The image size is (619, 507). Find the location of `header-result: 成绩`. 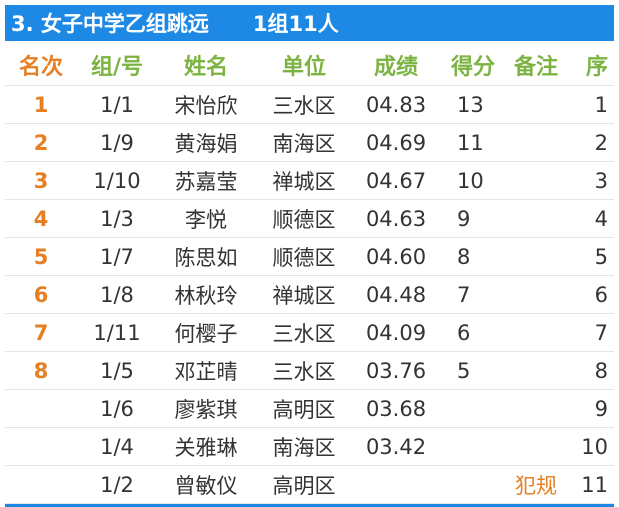

header-result: 成绩 is located at coordinates (396, 65).